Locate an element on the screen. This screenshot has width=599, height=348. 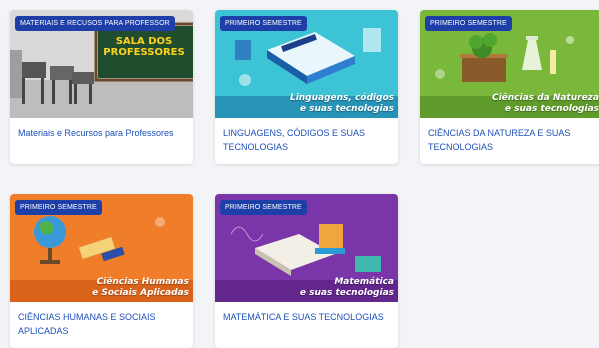
thumbnail-banner: Matemática e suas tecnologias is located at coordinates (347, 288).